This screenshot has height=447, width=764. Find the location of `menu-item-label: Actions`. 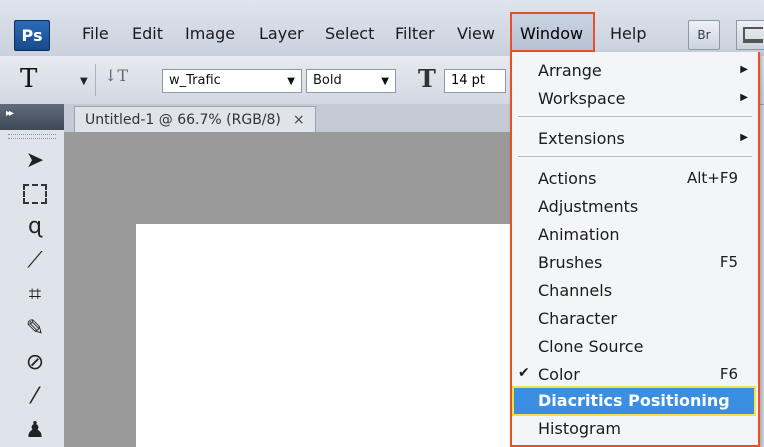

menu-item-label: Actions is located at coordinates (567, 178).